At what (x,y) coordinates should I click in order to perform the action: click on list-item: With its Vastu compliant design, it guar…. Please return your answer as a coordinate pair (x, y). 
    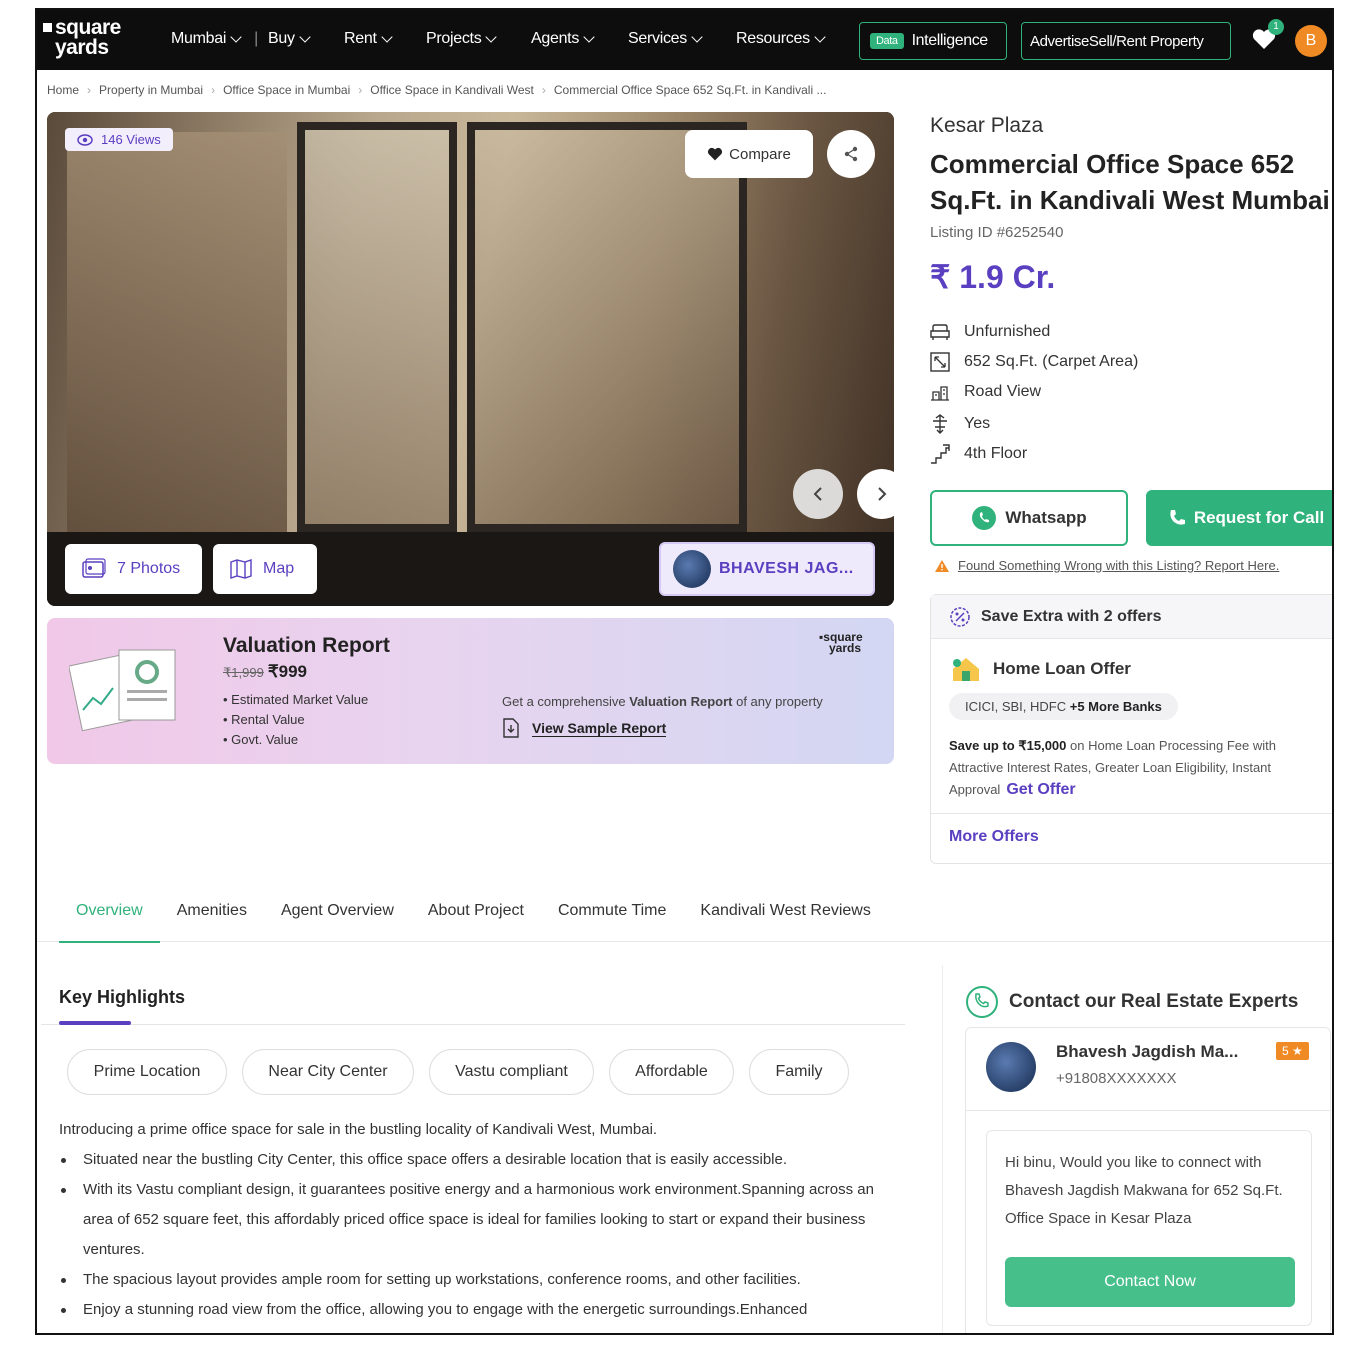
    Looking at the image, I should click on (475, 1220).